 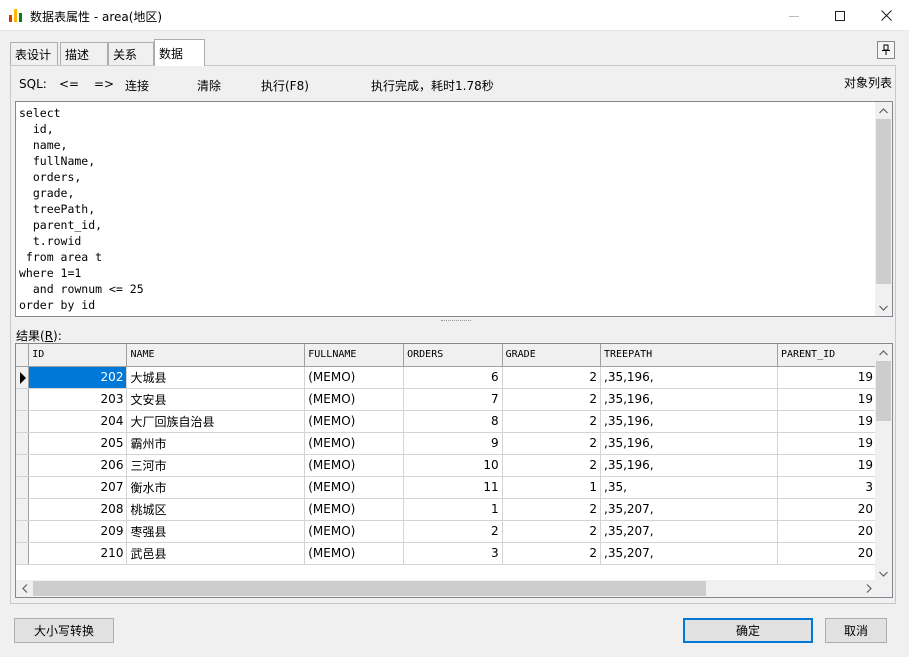 I want to click on cell-parent-id: 3, so click(x=827, y=487).